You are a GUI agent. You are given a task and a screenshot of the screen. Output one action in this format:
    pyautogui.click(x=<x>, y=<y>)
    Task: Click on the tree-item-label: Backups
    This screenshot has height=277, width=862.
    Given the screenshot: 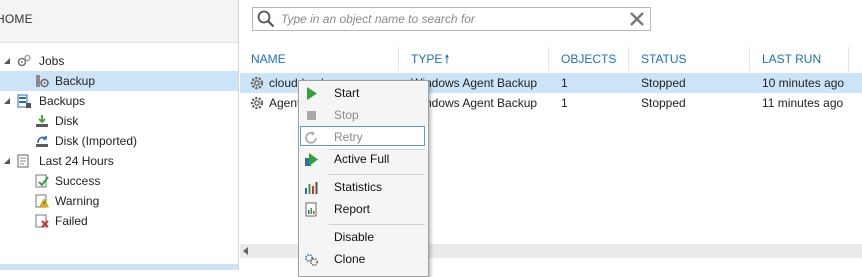 What is the action you would take?
    pyautogui.click(x=62, y=101)
    